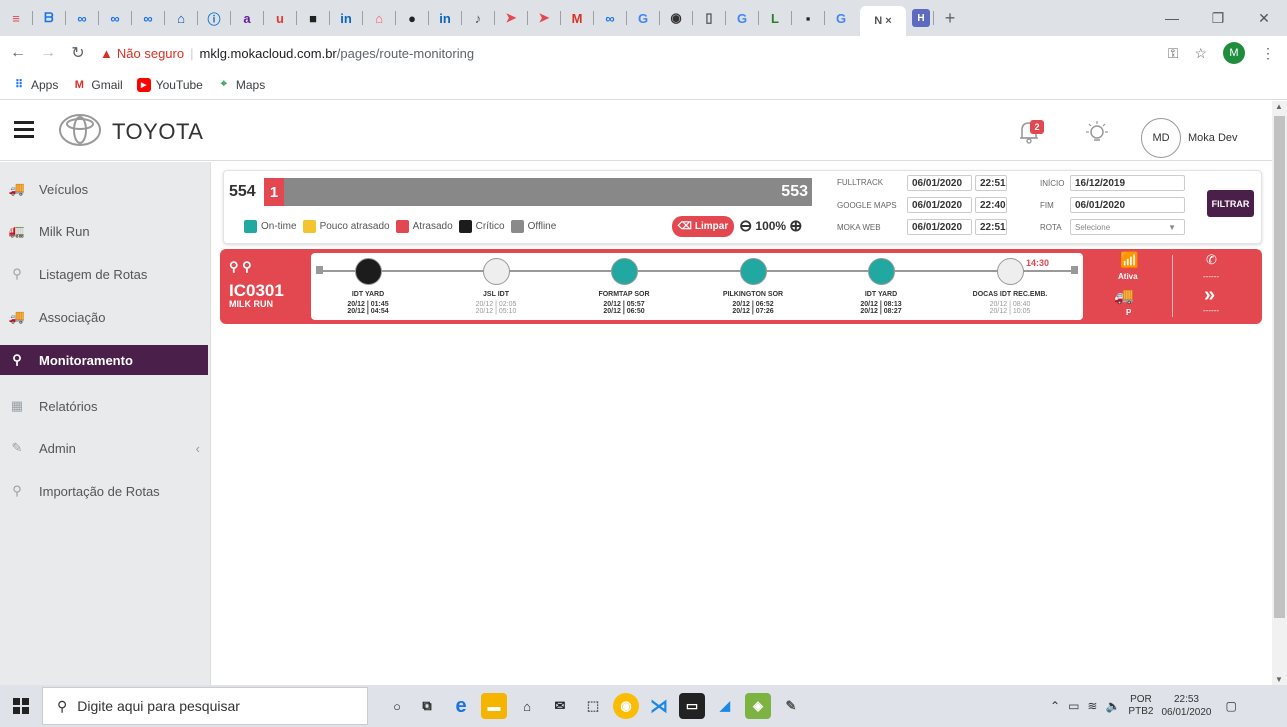 The width and height of the screenshot is (1287, 727). I want to click on route-select: Selecione ▼, so click(1127, 227).